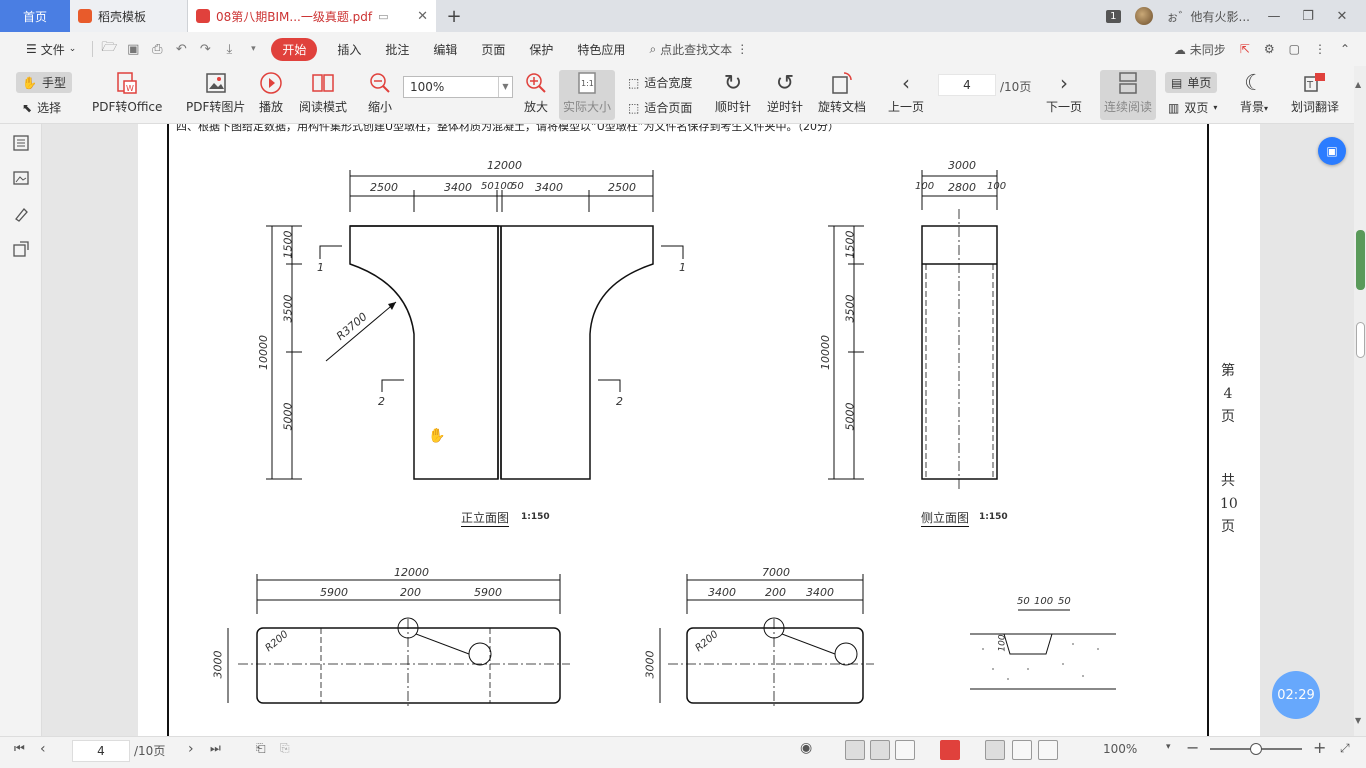 This screenshot has width=1366, height=768. What do you see at coordinates (950, 750) in the screenshot?
I see `play-mode-icon` at bounding box center [950, 750].